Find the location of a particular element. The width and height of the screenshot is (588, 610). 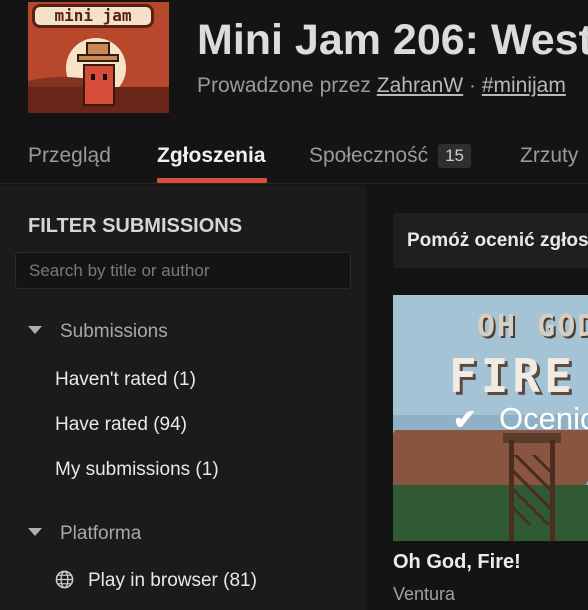

game-thumbnail: OH GOD FIRE ✔ Ocenio is located at coordinates (490, 418).